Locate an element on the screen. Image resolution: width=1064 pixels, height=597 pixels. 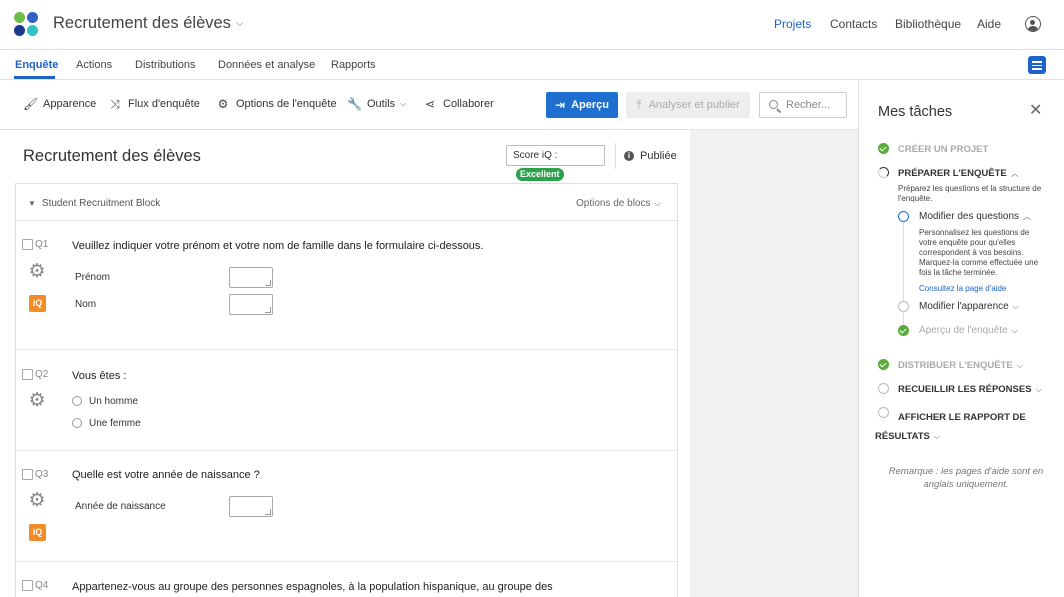
question-number: Q2 is located at coordinates (42, 374).